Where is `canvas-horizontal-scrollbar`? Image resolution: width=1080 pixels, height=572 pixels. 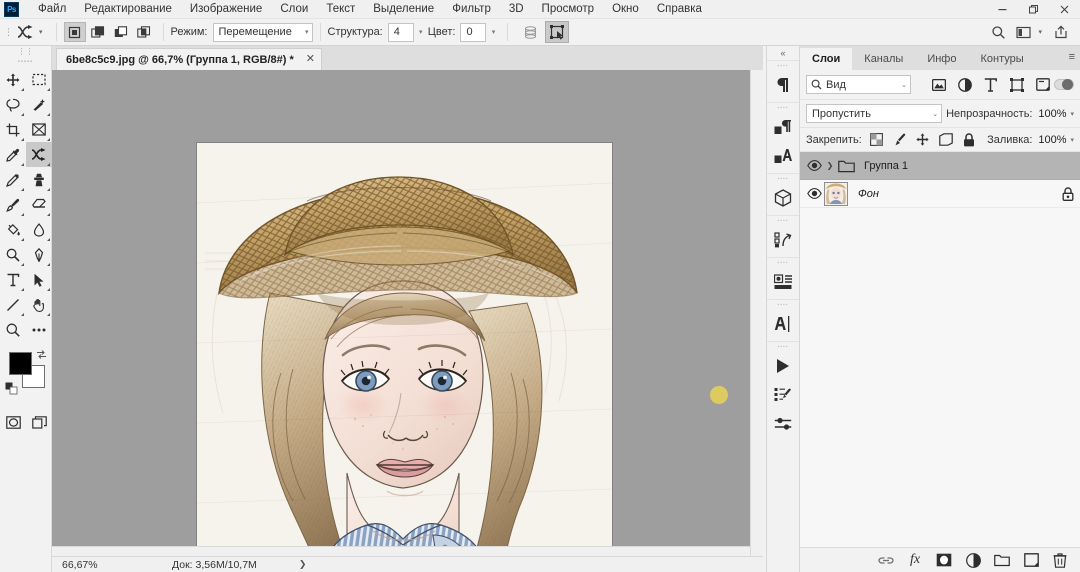
canvas-horizontal-scrollbar is located at coordinates (401, 551).